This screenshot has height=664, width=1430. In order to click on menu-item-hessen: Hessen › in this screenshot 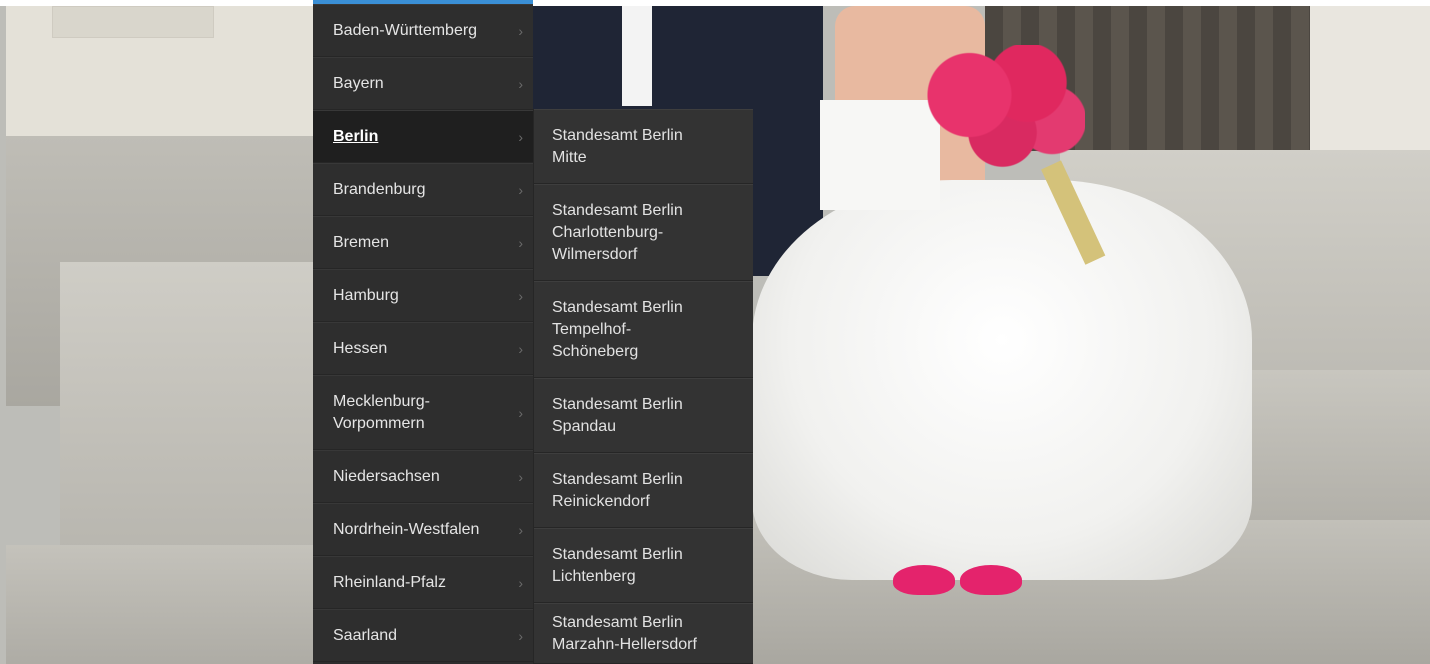, I will do `click(423, 348)`.